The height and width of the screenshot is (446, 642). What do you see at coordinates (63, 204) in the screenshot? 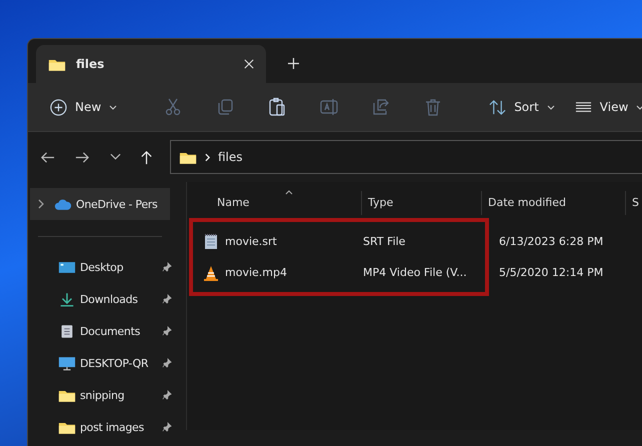
I see `cloud-icon` at bounding box center [63, 204].